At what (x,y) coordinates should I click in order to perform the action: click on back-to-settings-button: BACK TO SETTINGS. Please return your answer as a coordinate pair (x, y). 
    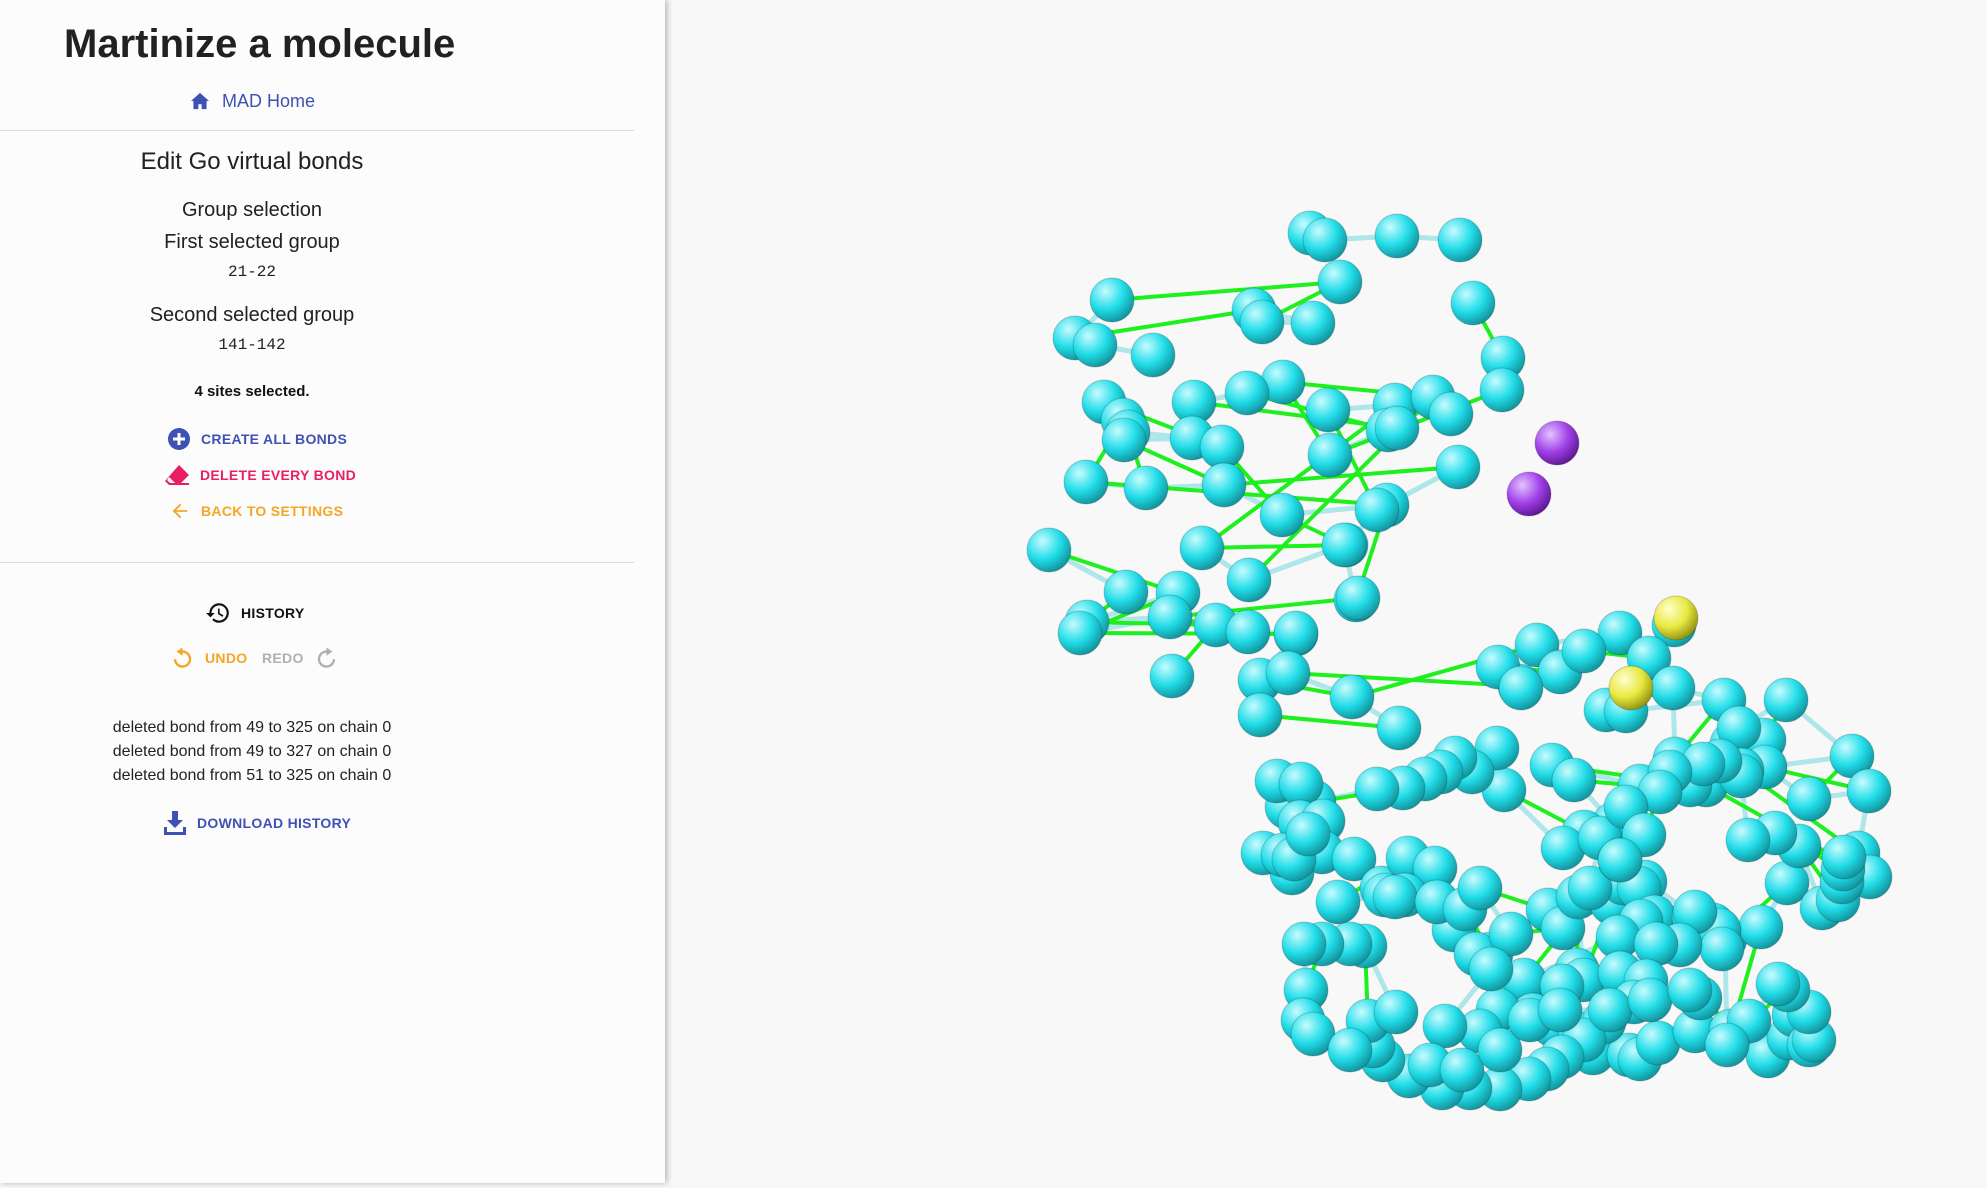
    Looking at the image, I should click on (256, 511).